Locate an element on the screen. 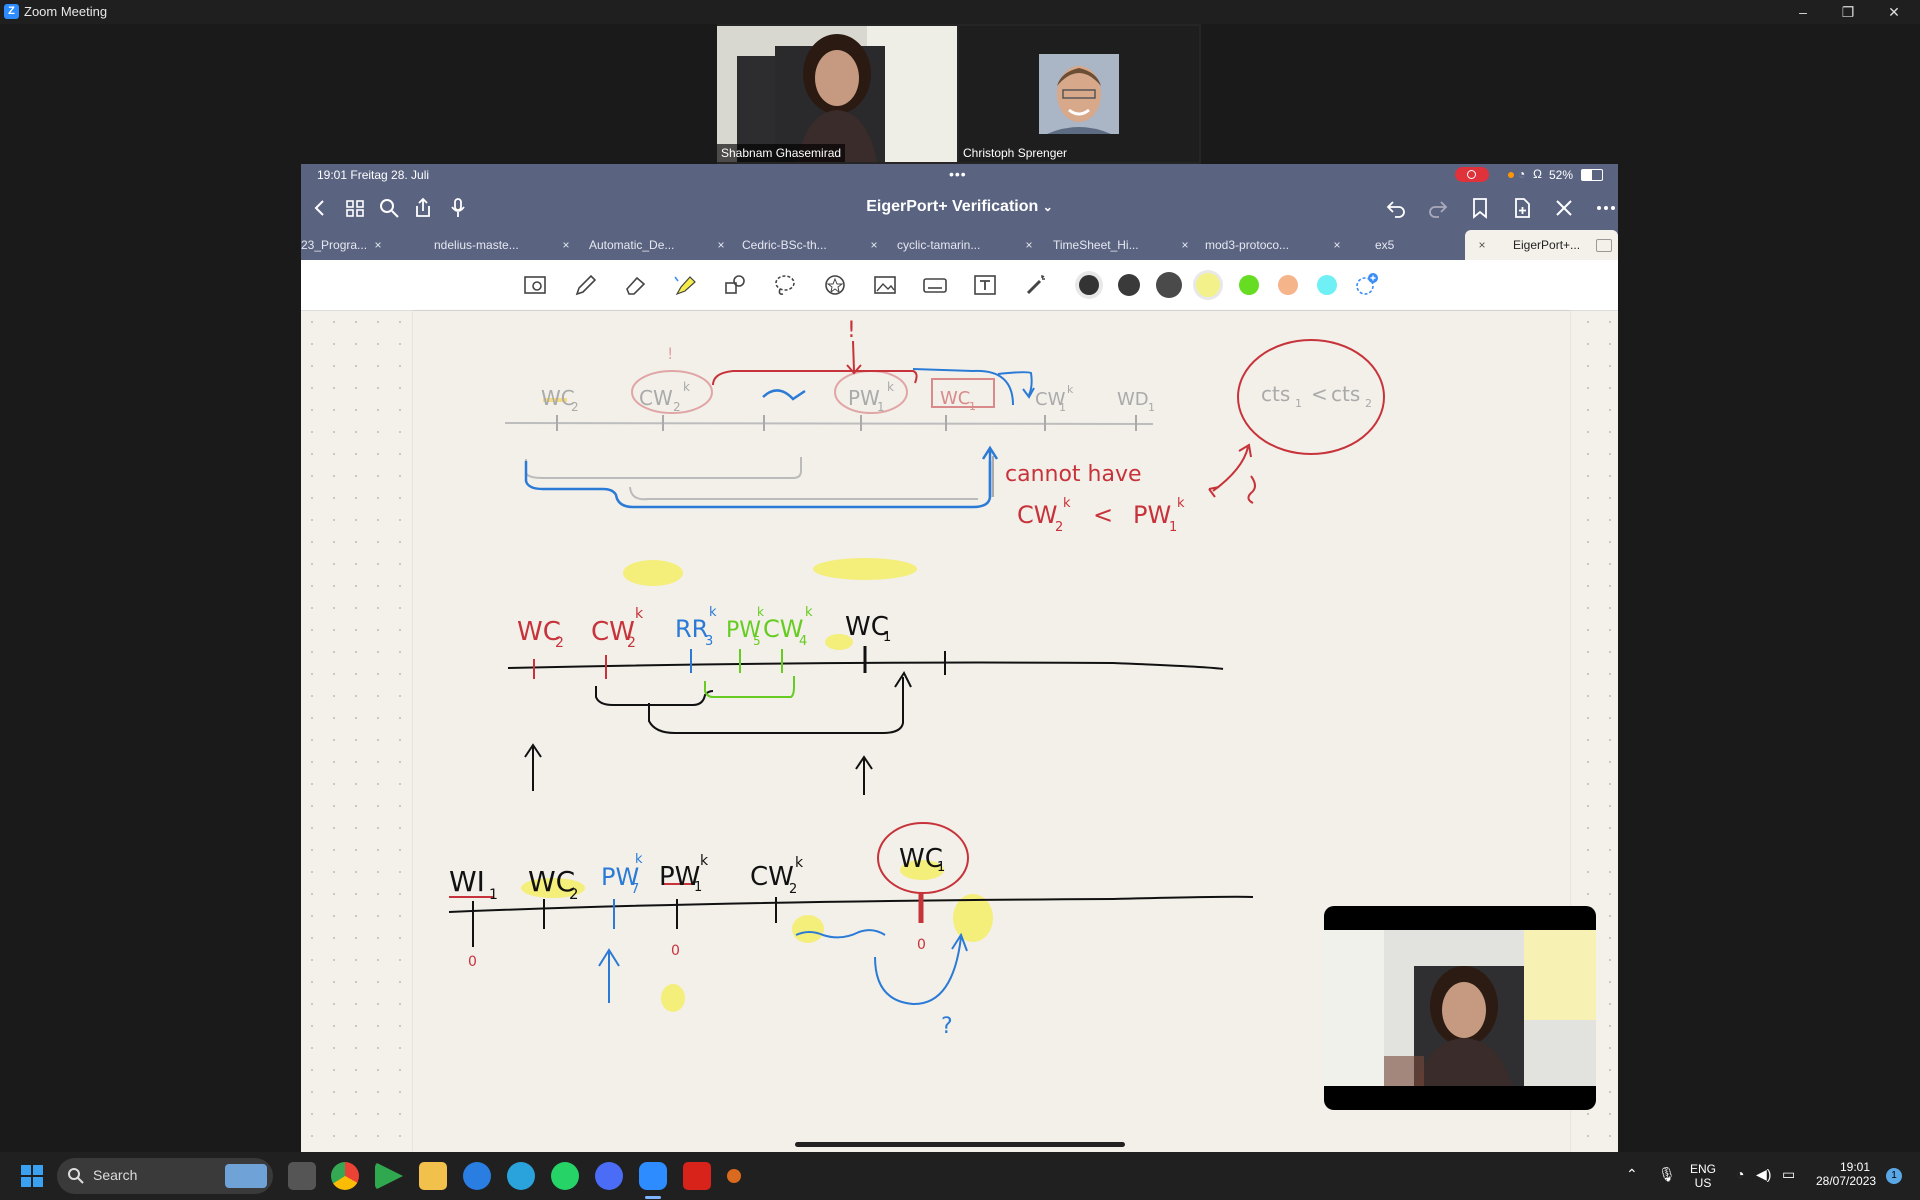 The width and height of the screenshot is (1920, 1200). zoom-taskbar-icon is located at coordinates (653, 1176).